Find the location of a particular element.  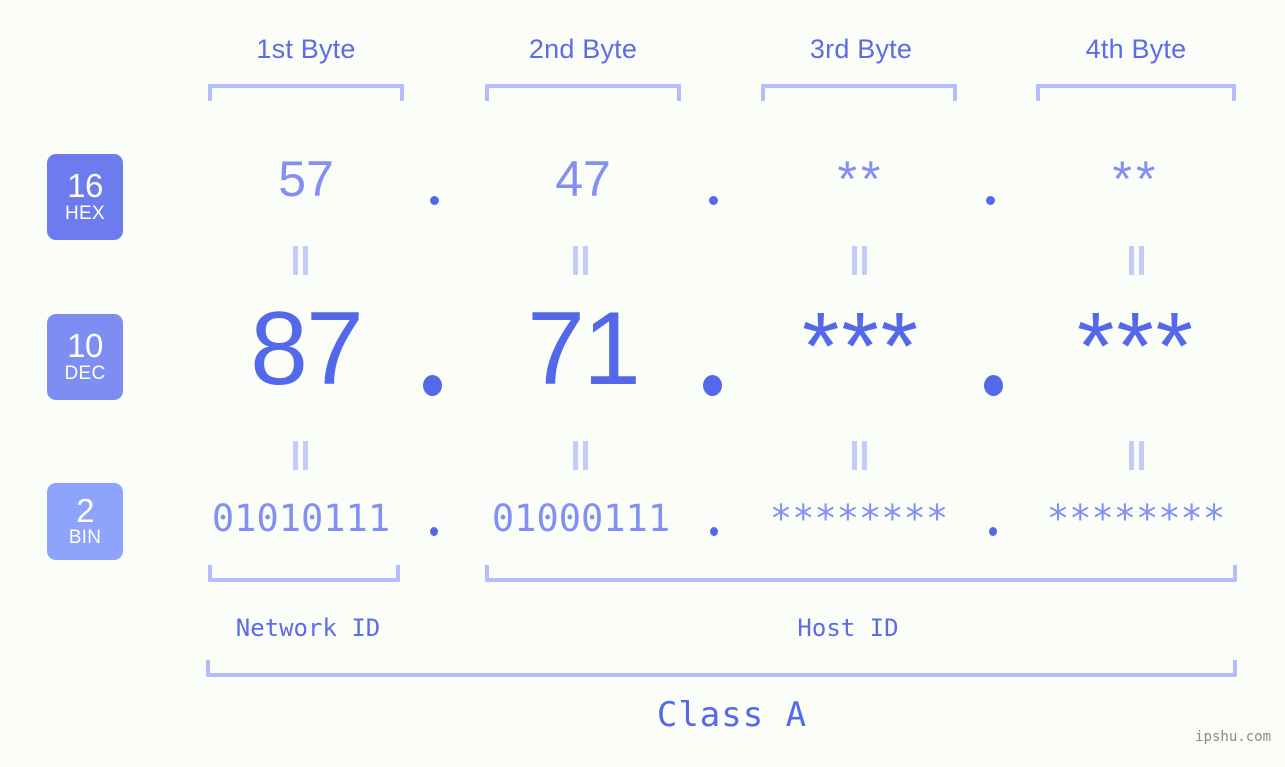

address-class-label: Class A is located at coordinates (732, 715).